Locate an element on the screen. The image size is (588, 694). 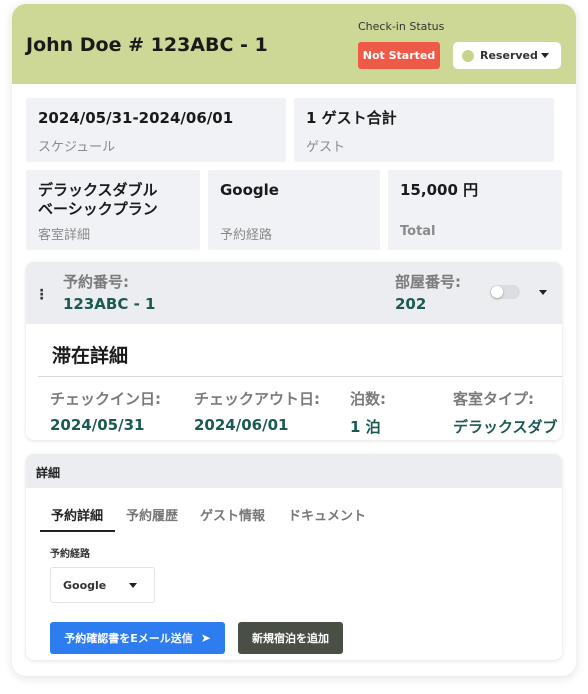
schedule-box: 2024/05/31-2024/06/01 スケジュール is located at coordinates (156, 130).